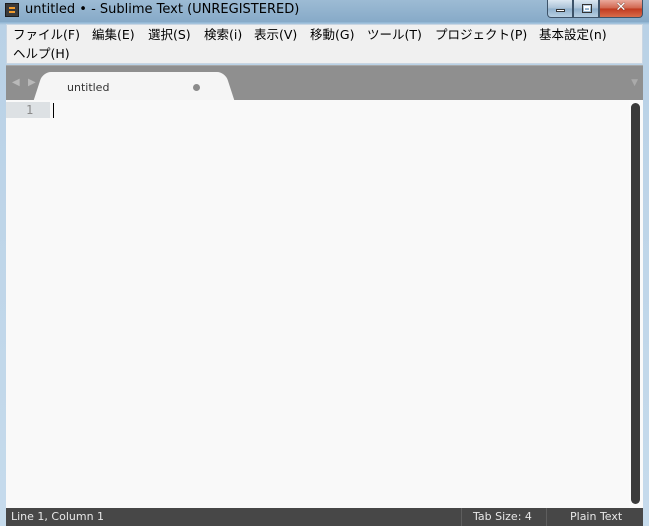  I want to click on tab-next-arrow-icon: ▶, so click(32, 82).